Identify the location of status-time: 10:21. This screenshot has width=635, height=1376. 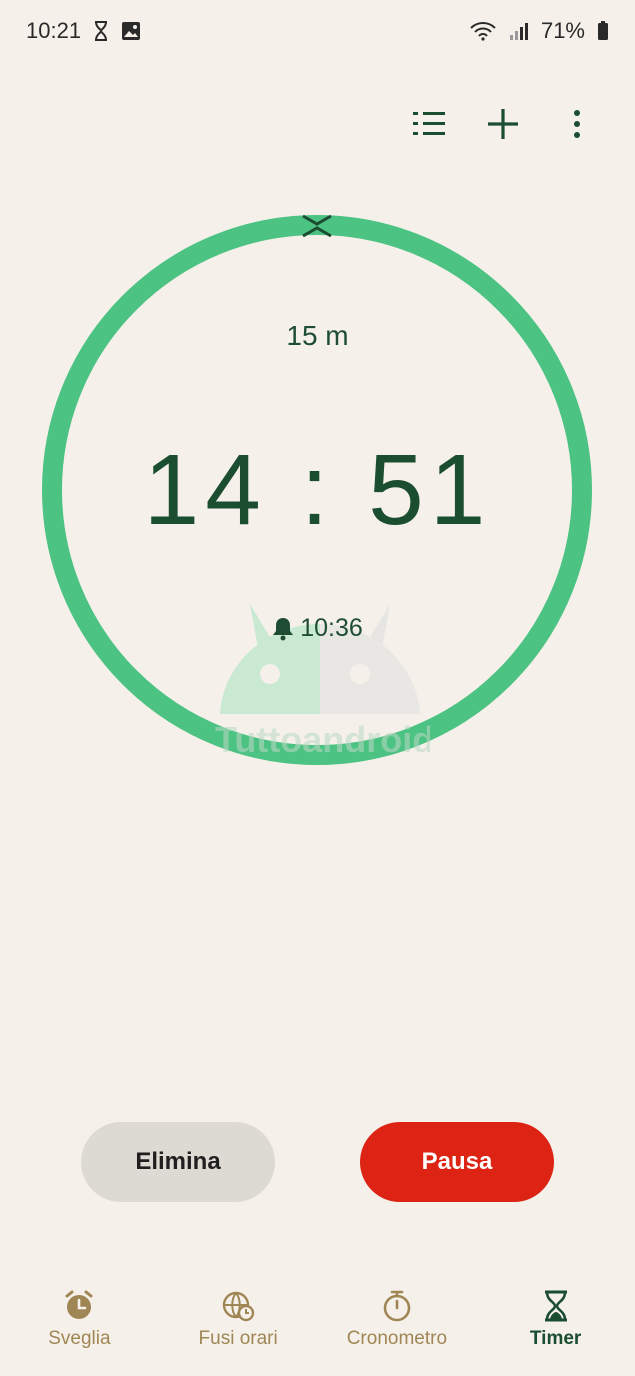
(54, 30).